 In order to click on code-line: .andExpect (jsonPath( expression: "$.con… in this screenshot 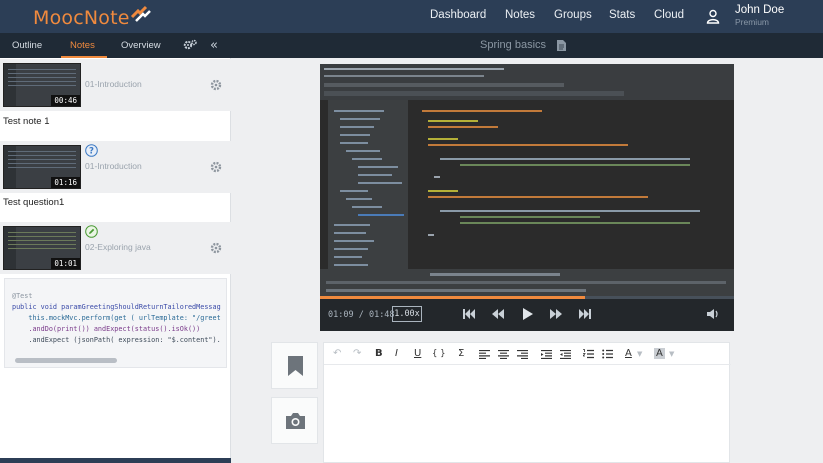, I will do `click(116, 340)`.